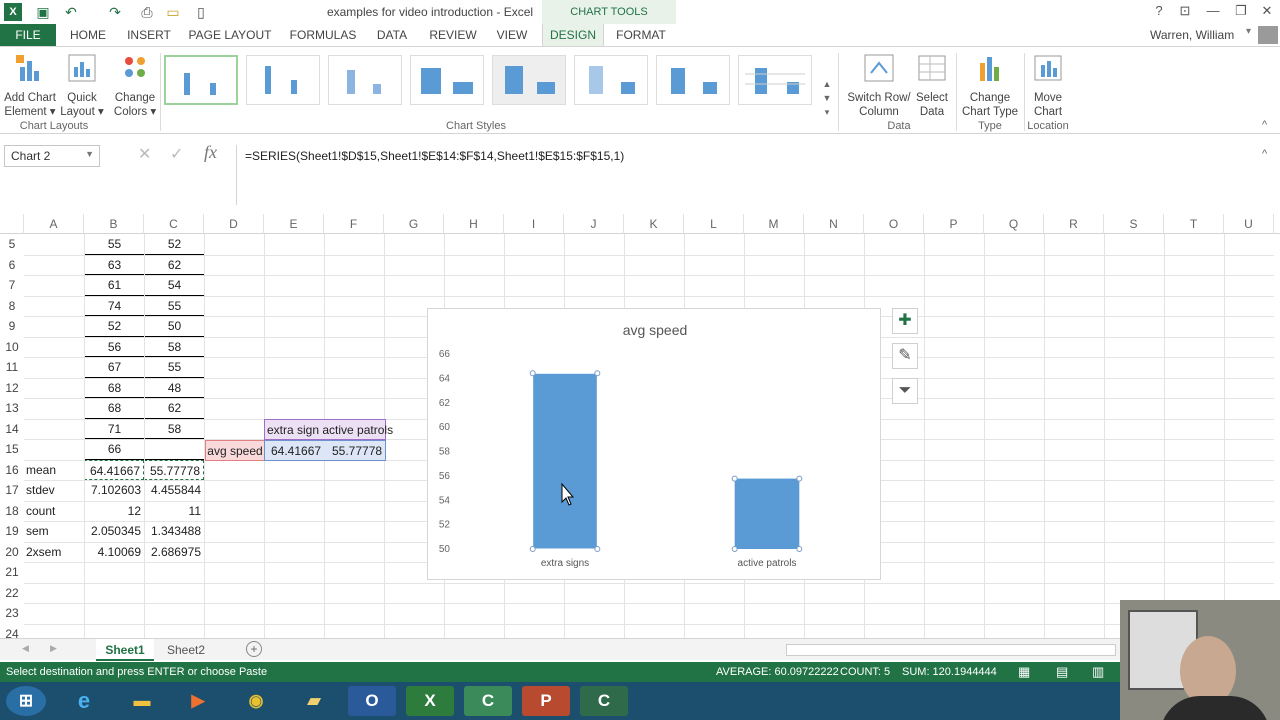 The height and width of the screenshot is (720, 1280). Describe the element at coordinates (186, 650) in the screenshot. I see `sheet-tab-sheet2: Sheet2` at that location.